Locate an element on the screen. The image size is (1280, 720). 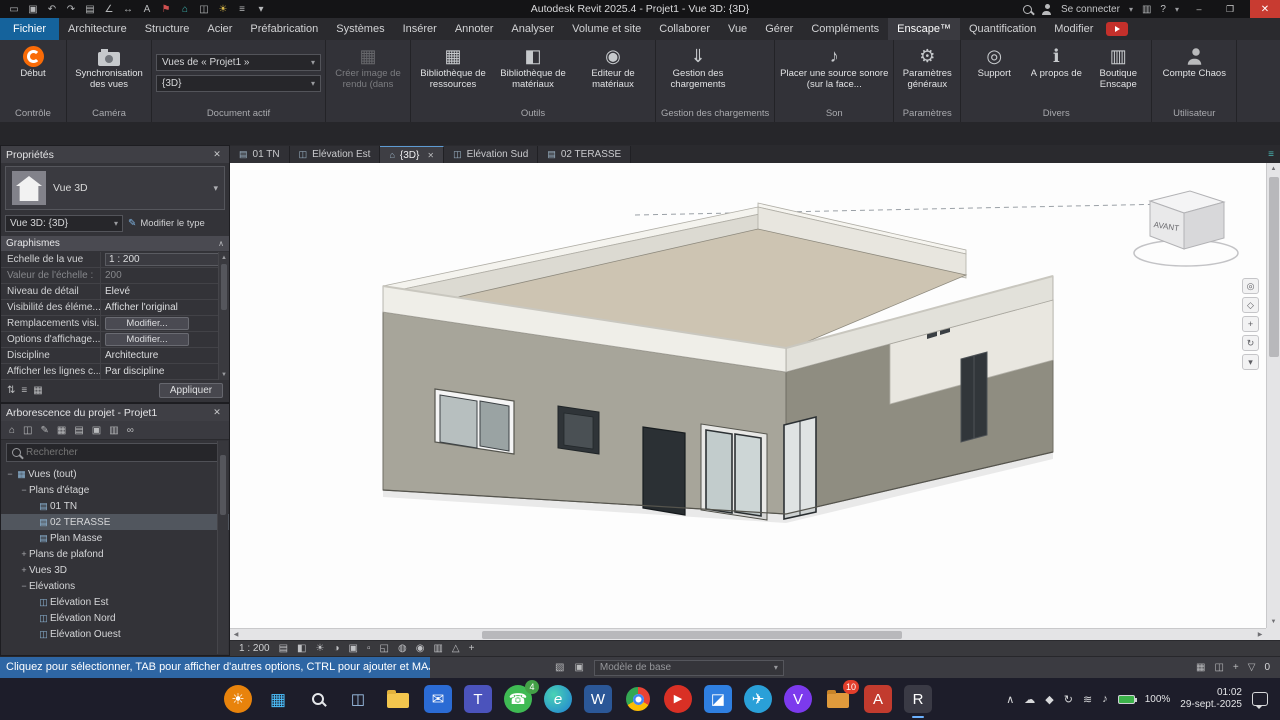
print-icon: ▤ is located at coordinates (90, 9).